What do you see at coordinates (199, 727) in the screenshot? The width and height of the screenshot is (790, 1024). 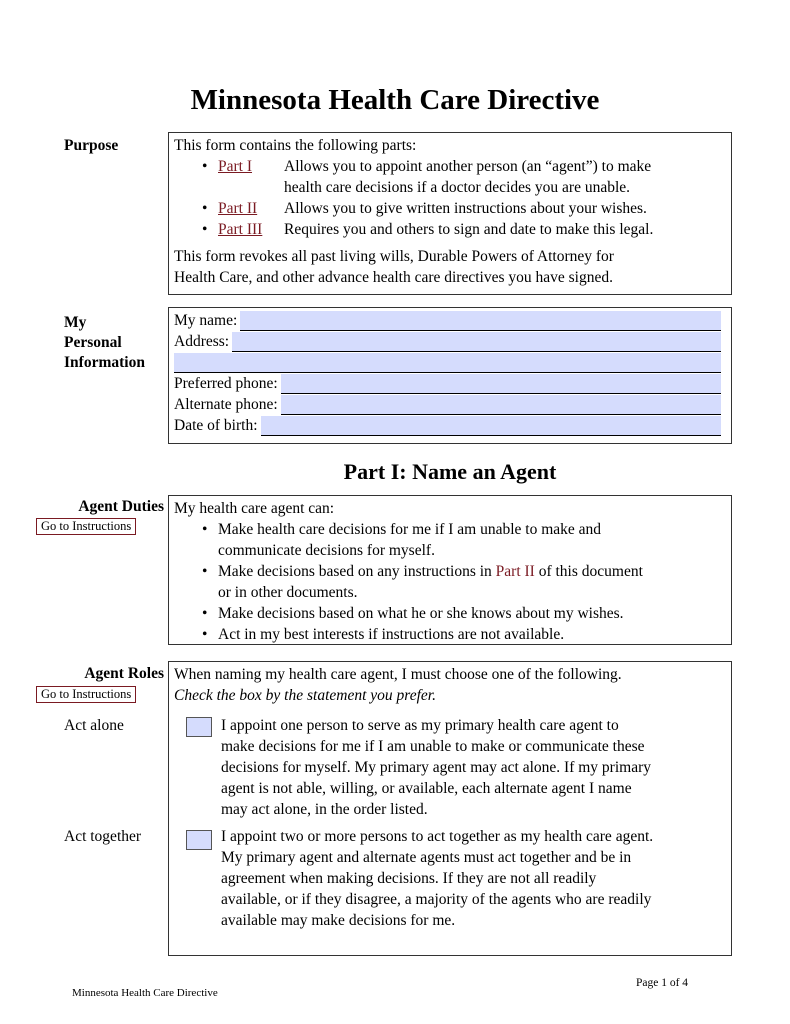 I see `act-alone-checkbox` at bounding box center [199, 727].